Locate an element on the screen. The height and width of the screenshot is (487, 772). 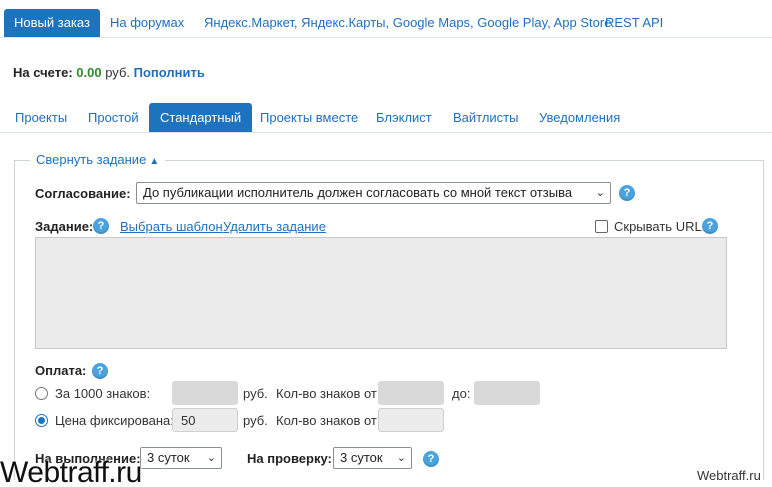
approval-help-icon: ? is located at coordinates (627, 193).